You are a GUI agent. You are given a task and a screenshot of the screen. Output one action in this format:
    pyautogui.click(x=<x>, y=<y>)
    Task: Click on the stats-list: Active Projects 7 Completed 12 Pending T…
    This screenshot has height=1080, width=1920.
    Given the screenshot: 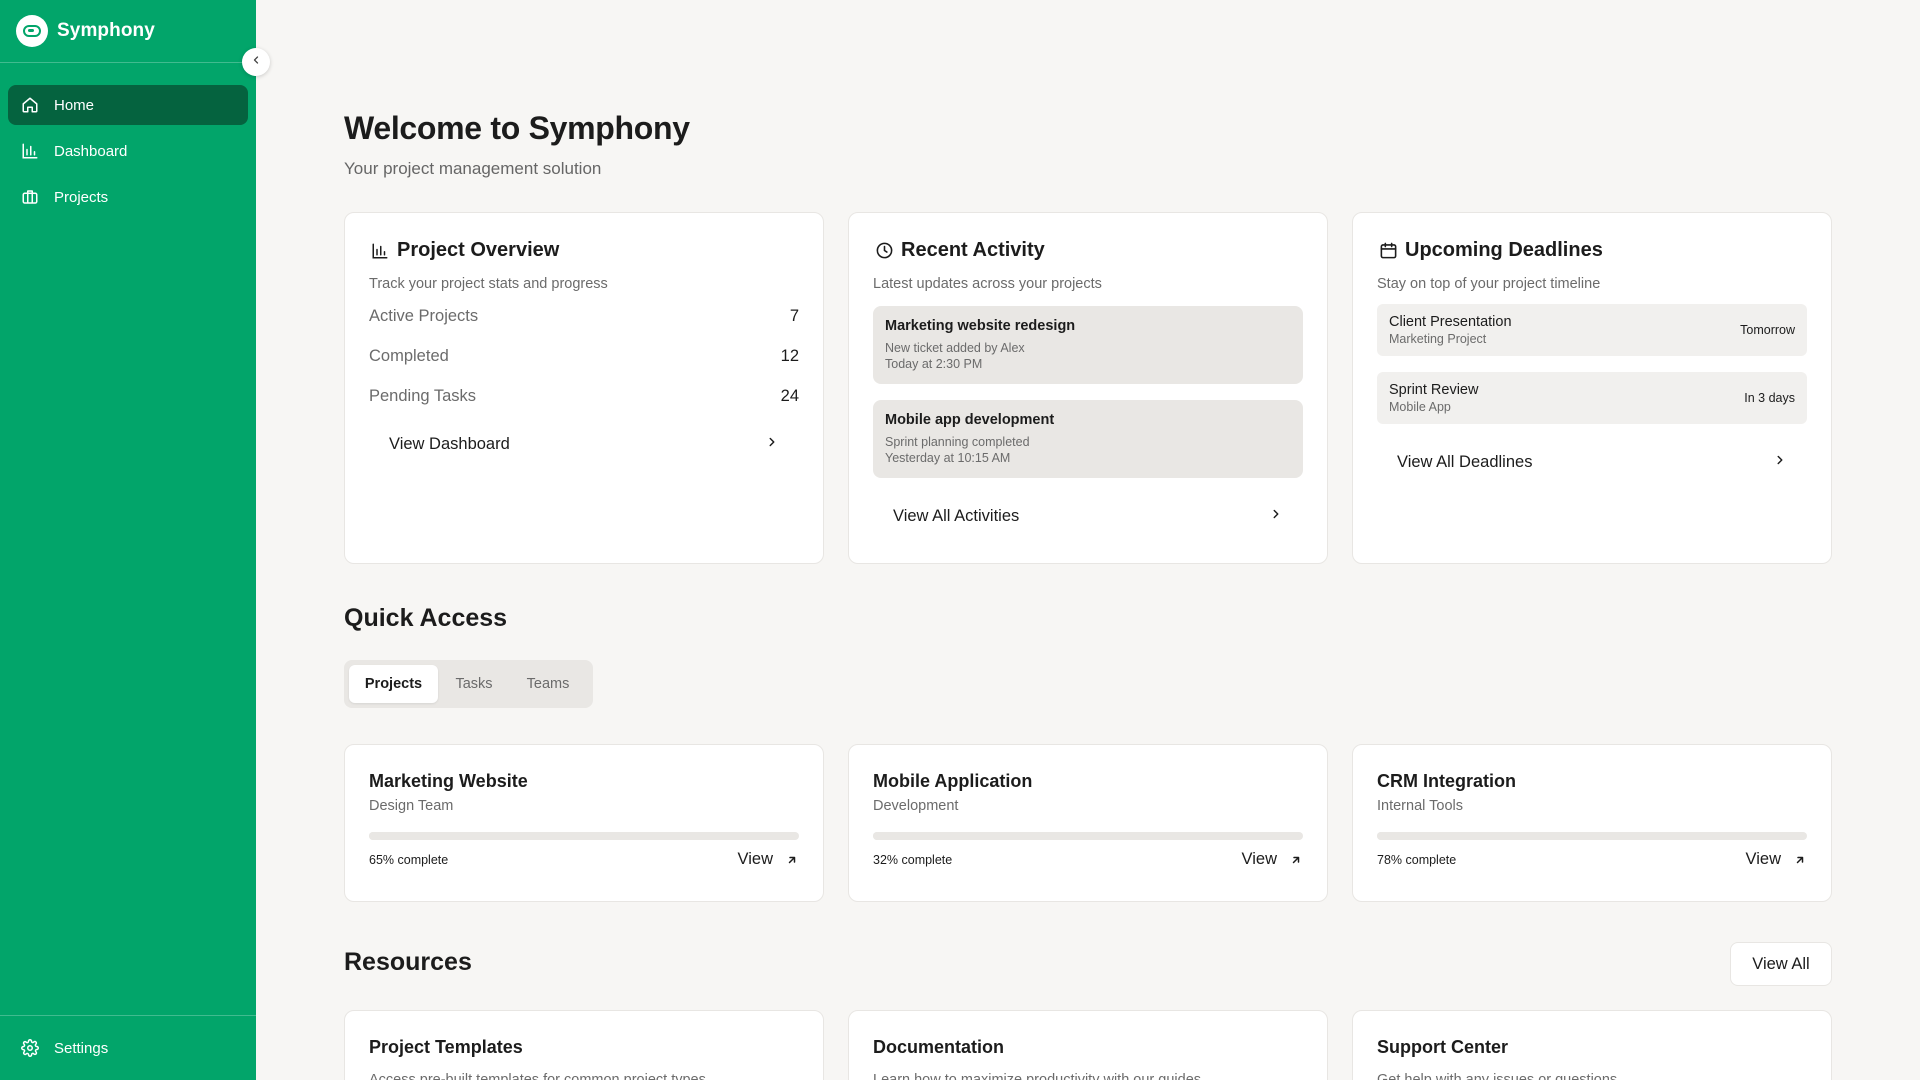 What is the action you would take?
    pyautogui.click(x=584, y=356)
    